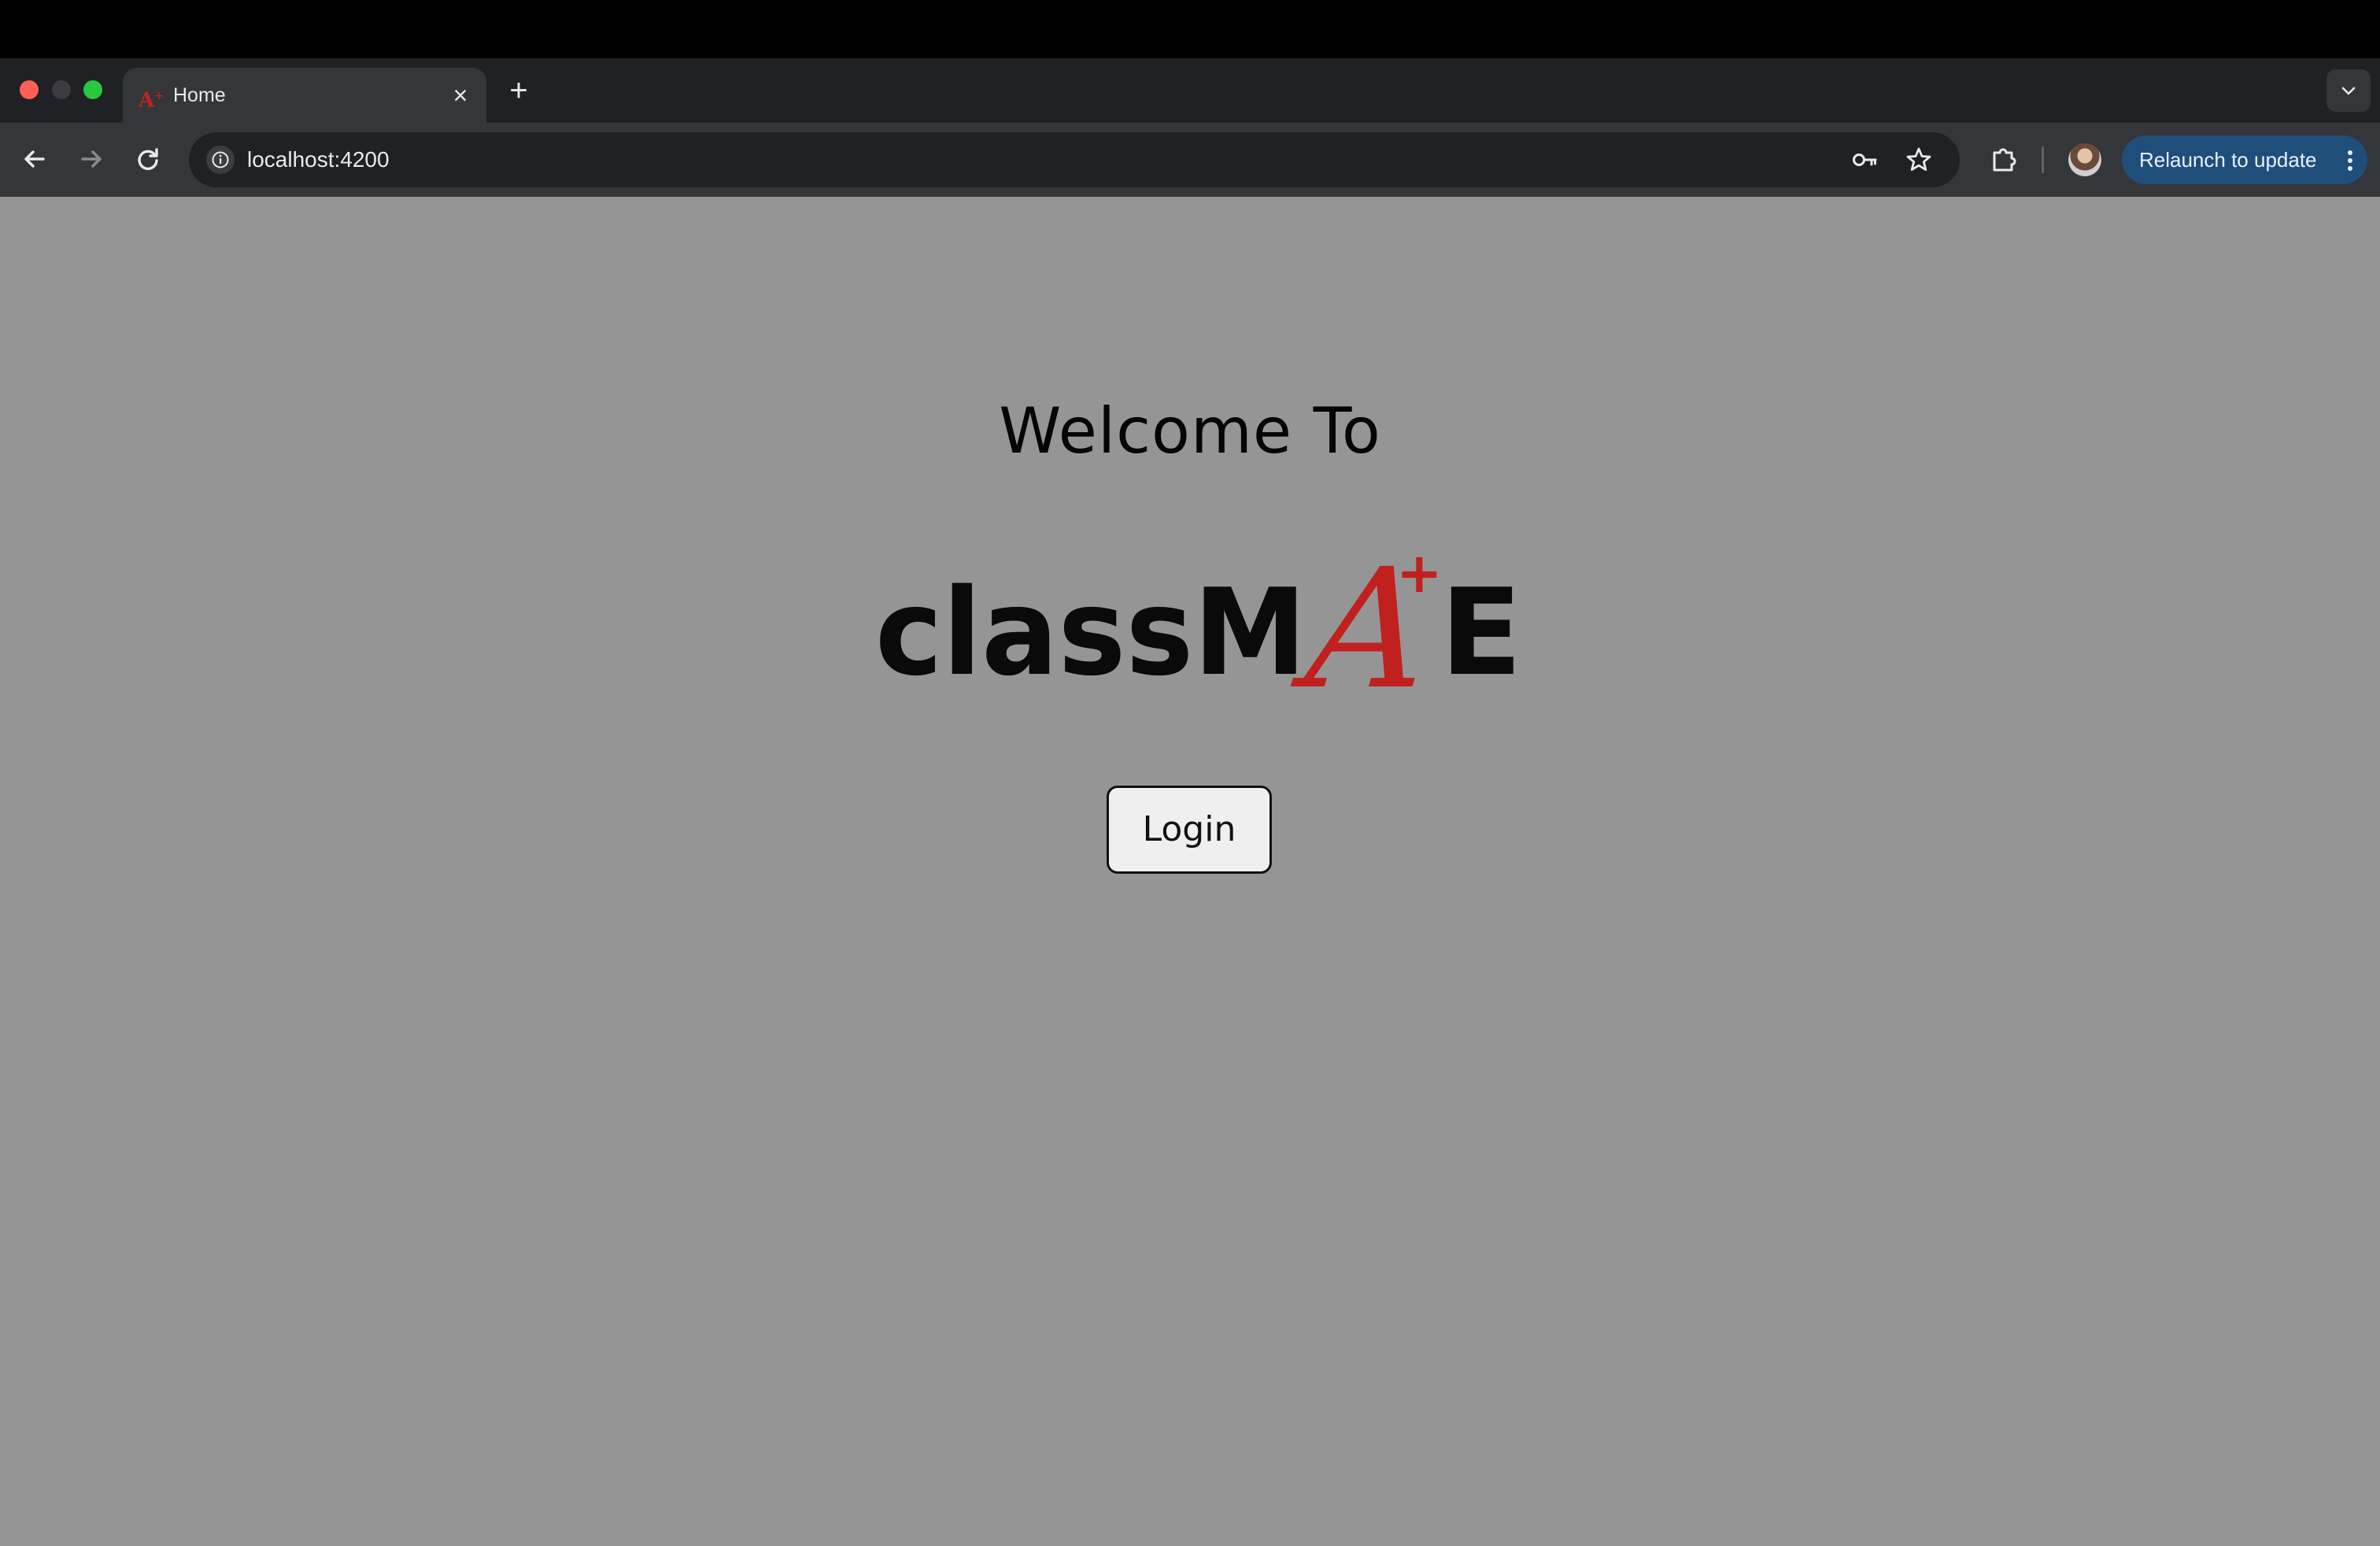 The width and height of the screenshot is (2380, 1546). What do you see at coordinates (2084, 159) in the screenshot?
I see `avatar` at bounding box center [2084, 159].